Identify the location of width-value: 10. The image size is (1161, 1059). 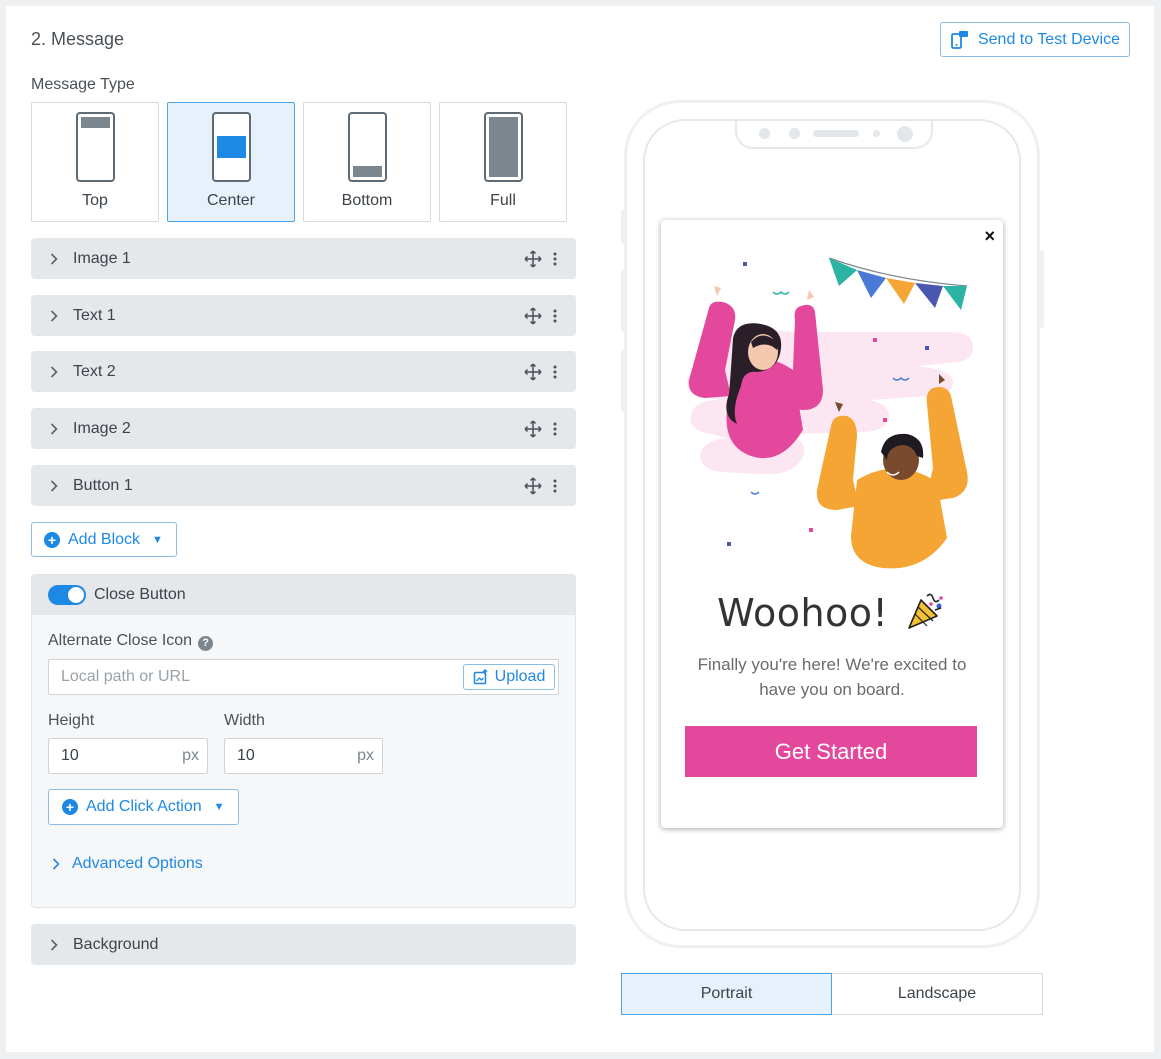
(246, 755).